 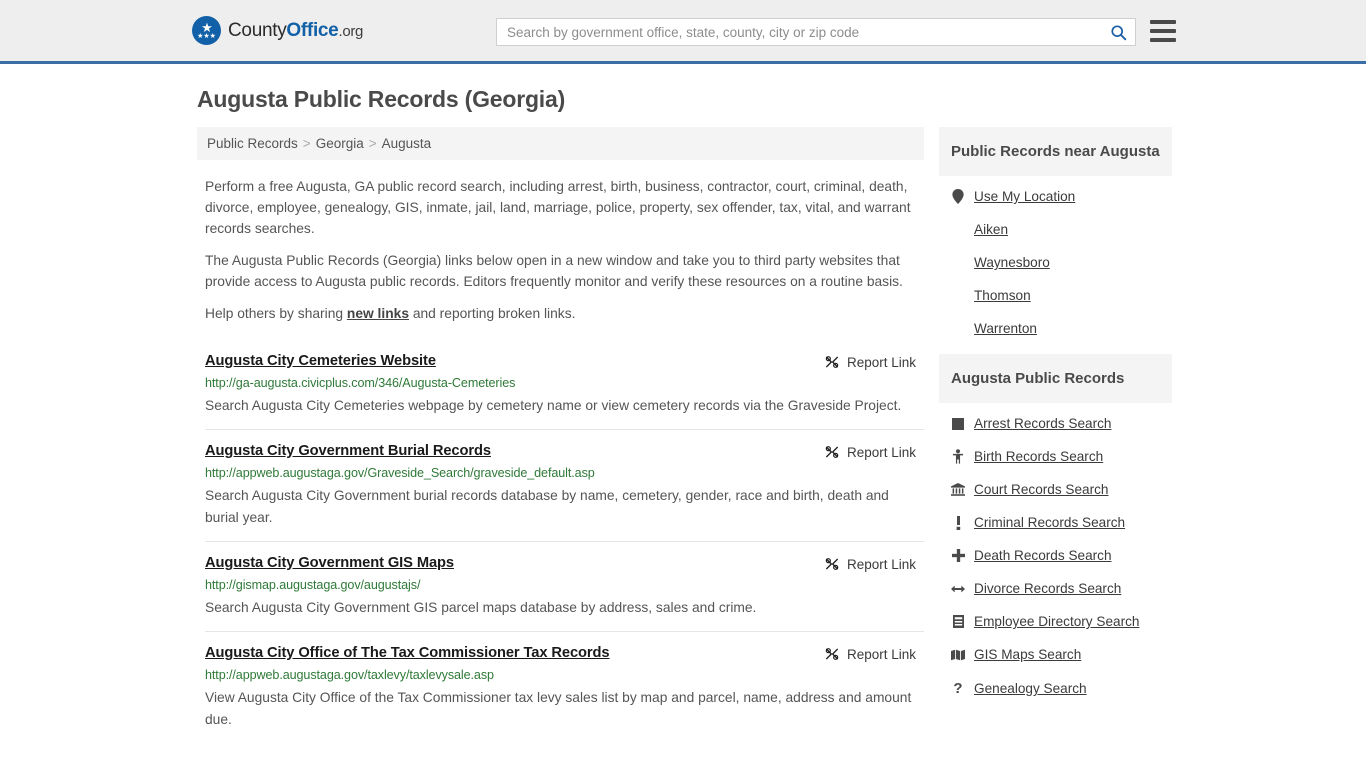 I want to click on plus-cross-icon, so click(x=958, y=555).